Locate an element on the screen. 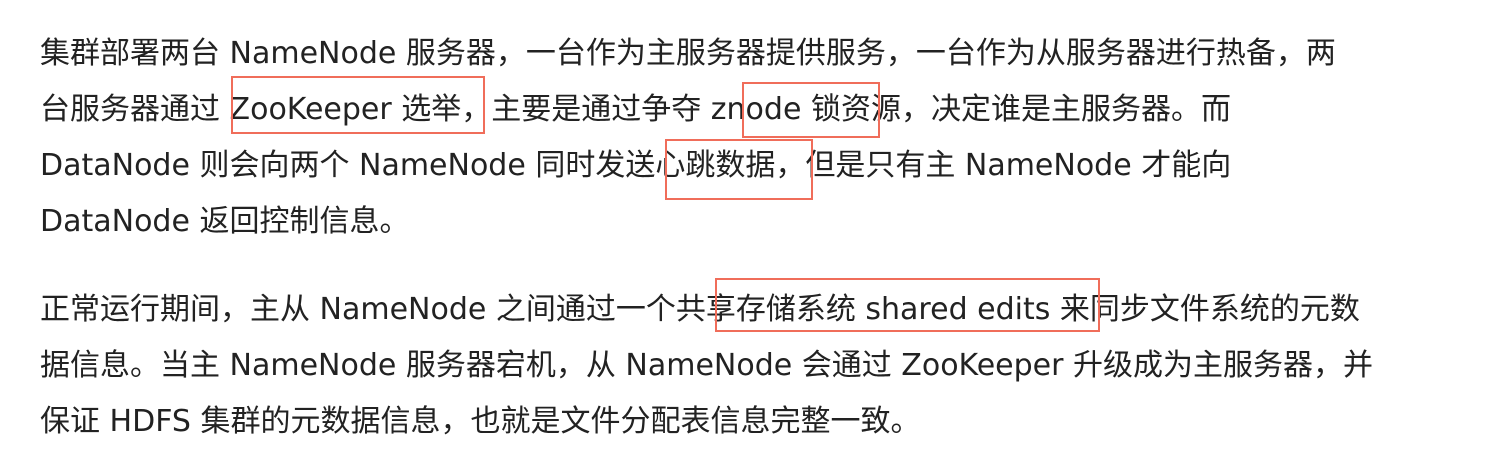 The height and width of the screenshot is (472, 1510). paragraph-1-line-4: DataNode 返回控制信息。 is located at coordinates (225, 221).